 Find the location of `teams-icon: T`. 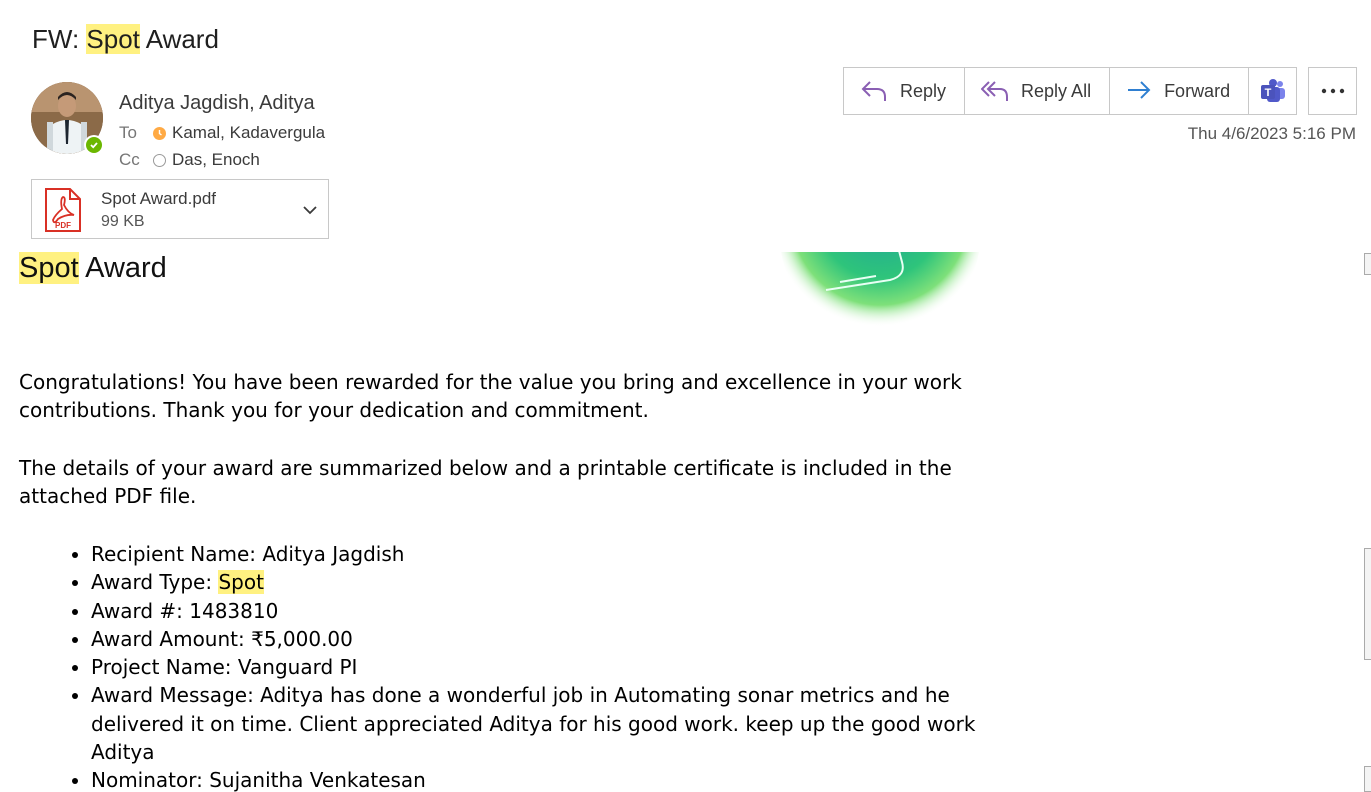

teams-icon: T is located at coordinates (1272, 90).